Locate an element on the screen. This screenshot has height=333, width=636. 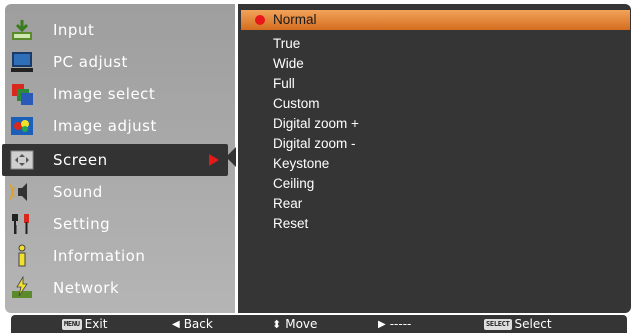
submenu-item-keystone: Keystone is located at coordinates (301, 164).